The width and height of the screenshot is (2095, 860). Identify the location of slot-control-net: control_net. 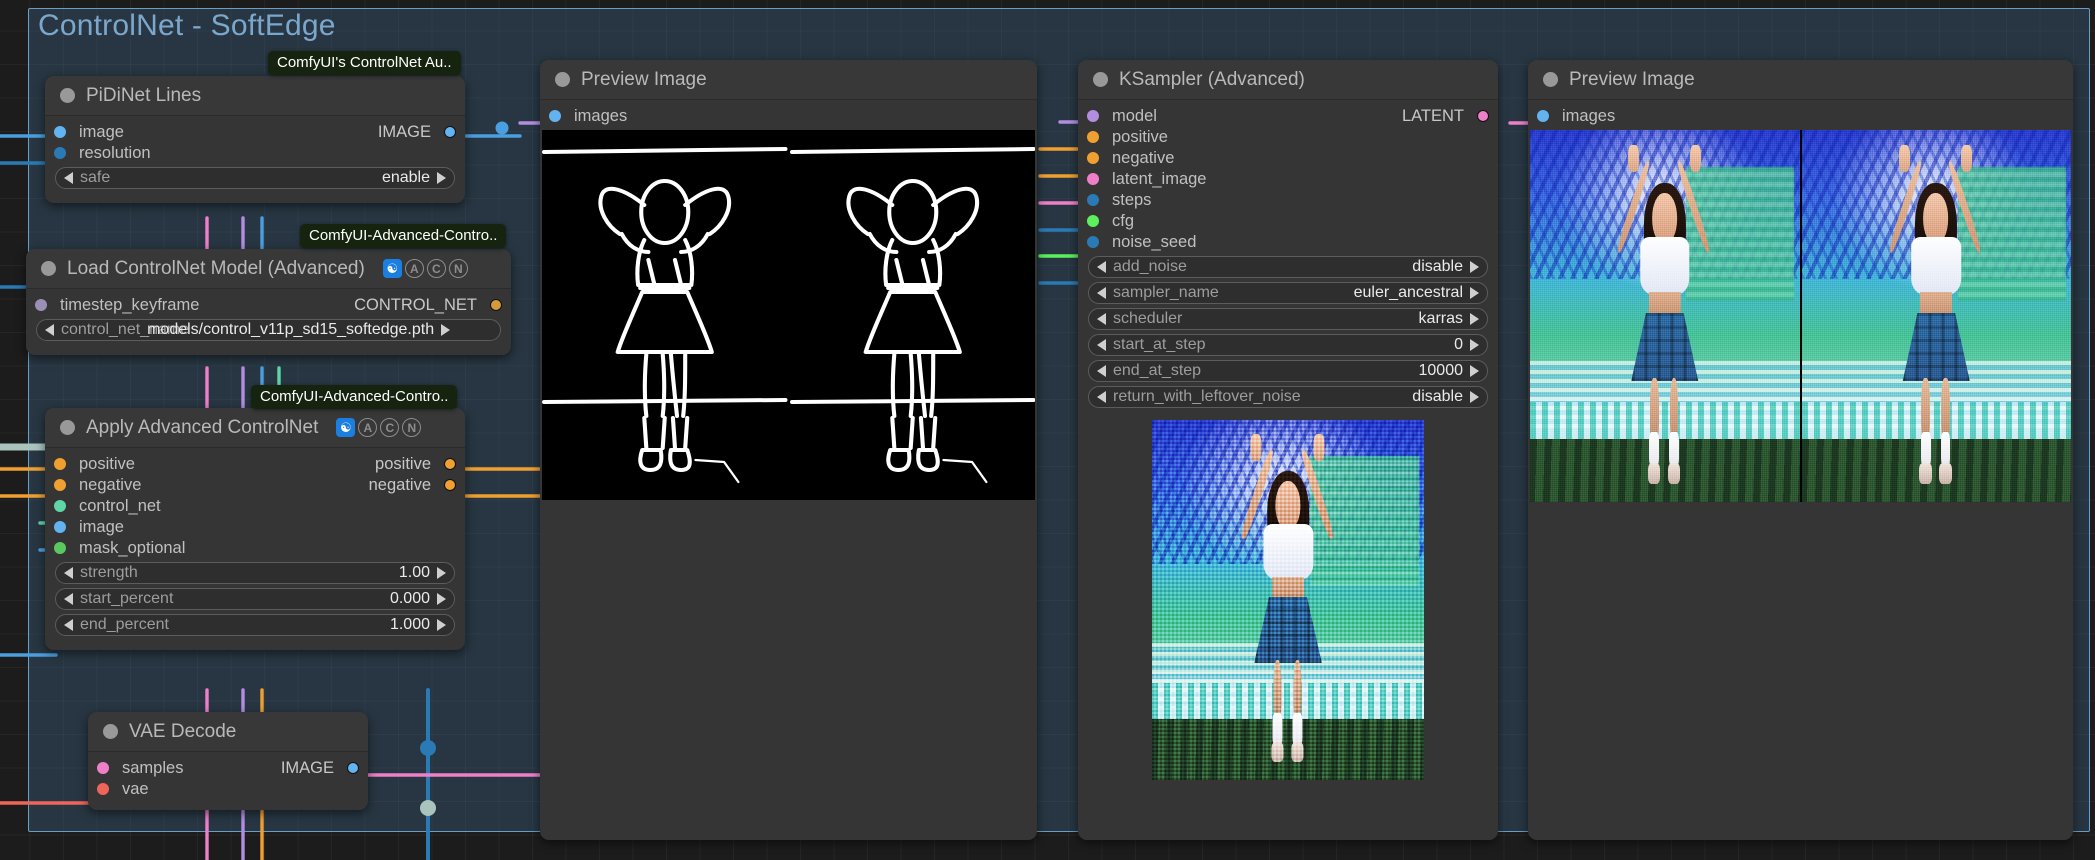
(255, 506).